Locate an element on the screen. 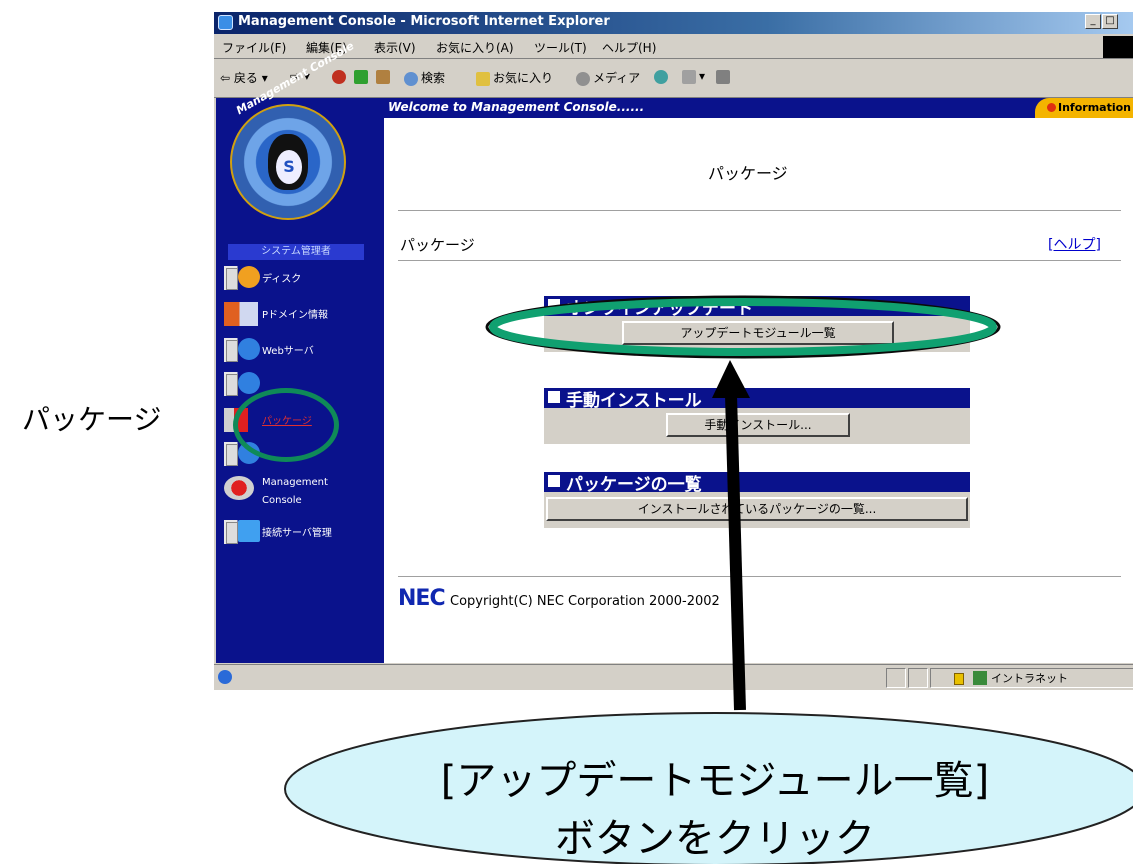 The image size is (1133, 864). update-button-highlight-ring is located at coordinates (743, 327).